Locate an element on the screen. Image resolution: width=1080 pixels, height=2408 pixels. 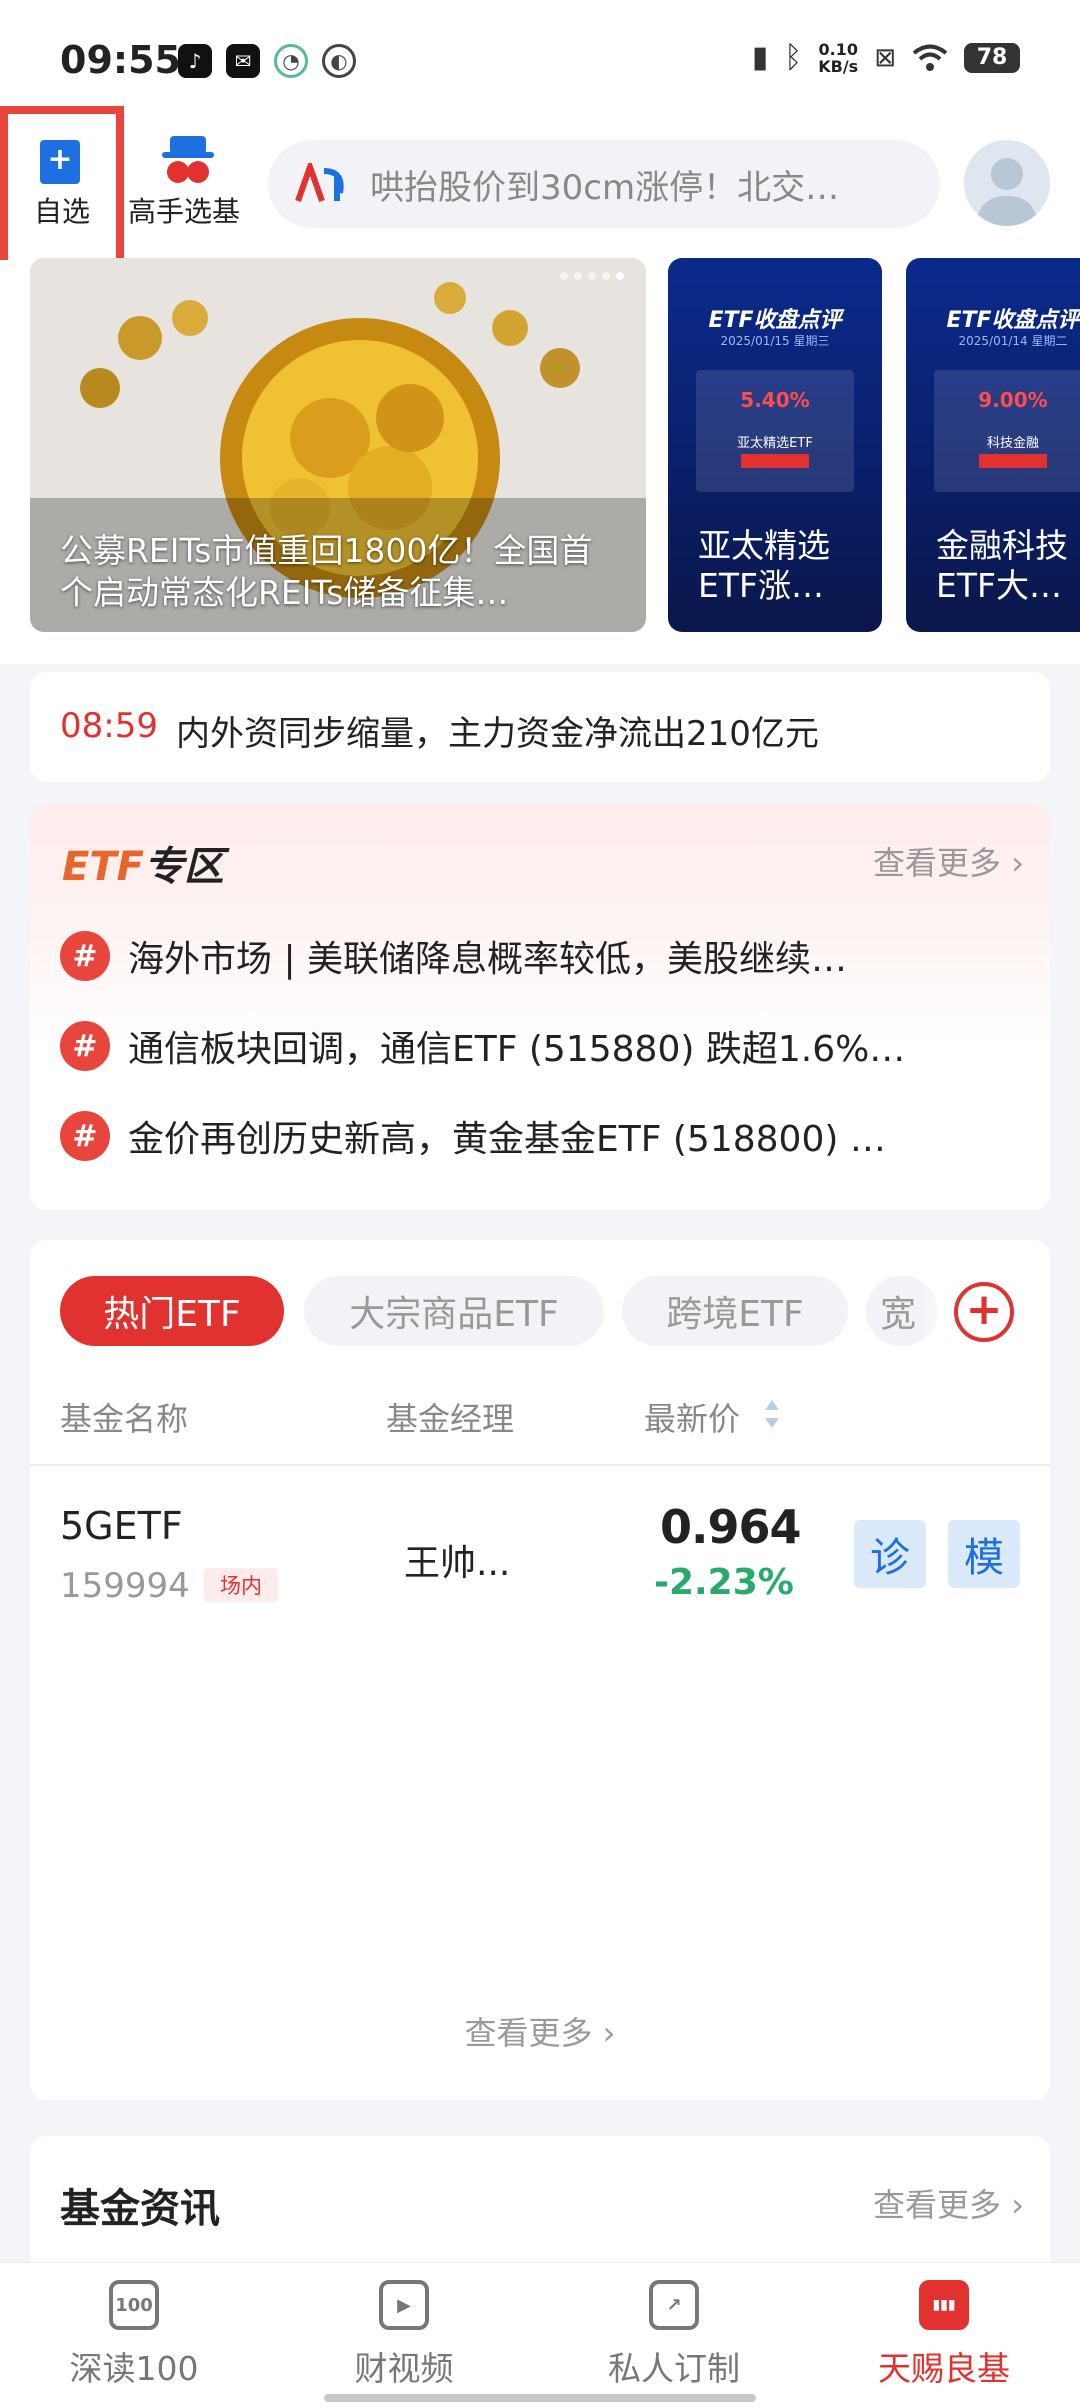
fund-news-more-link: 查看更多 › is located at coordinates (948, 2203).